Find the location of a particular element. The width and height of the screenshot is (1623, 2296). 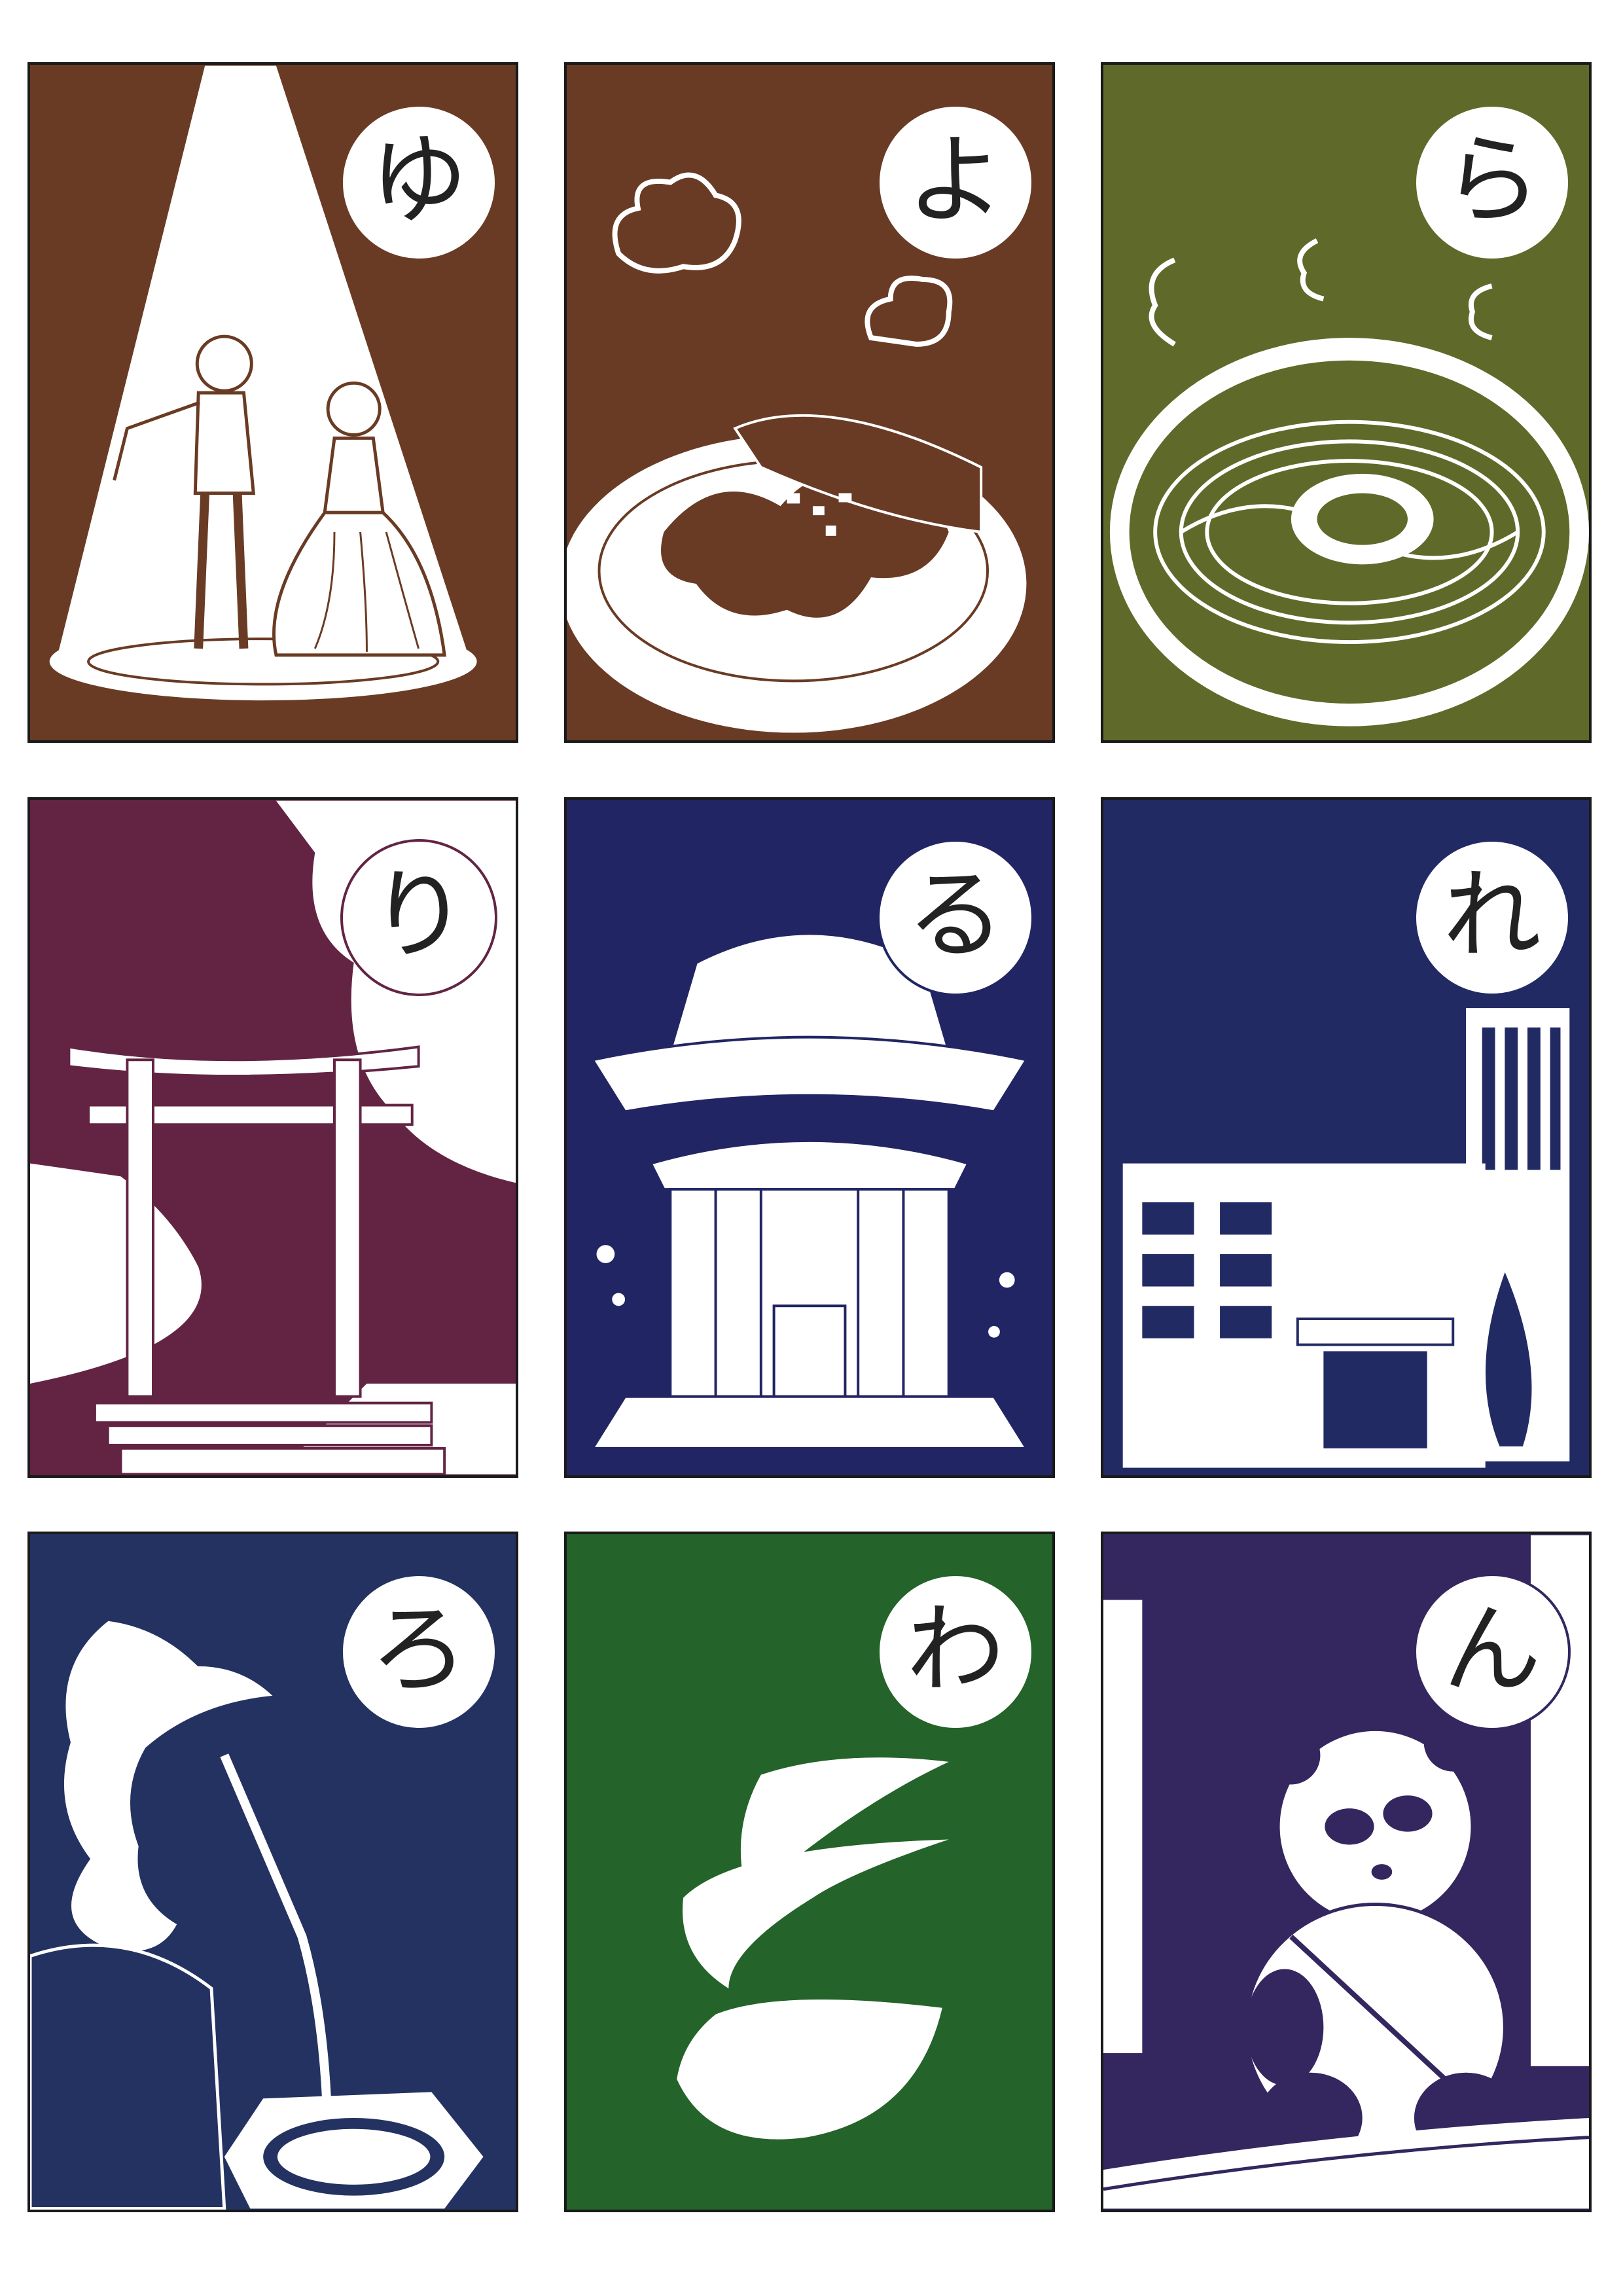

kana-label: わ is located at coordinates (955, 1650).